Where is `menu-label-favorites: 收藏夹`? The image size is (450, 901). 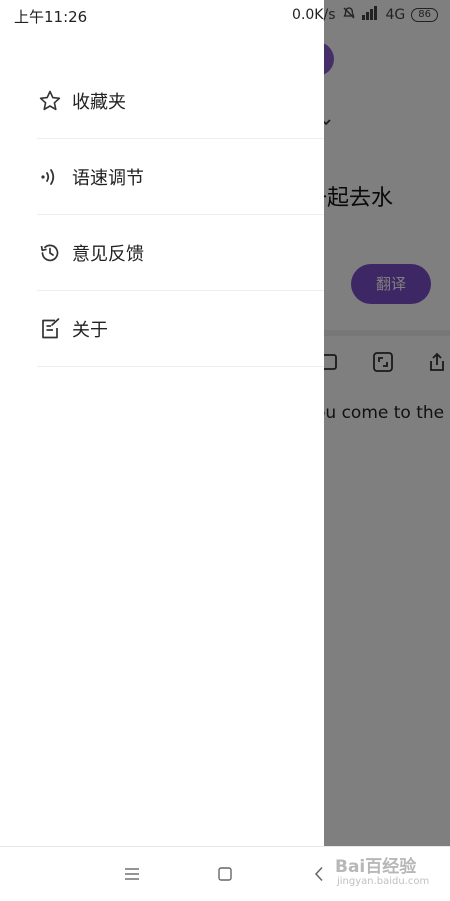
menu-label-favorites: 收藏夹 is located at coordinates (99, 102).